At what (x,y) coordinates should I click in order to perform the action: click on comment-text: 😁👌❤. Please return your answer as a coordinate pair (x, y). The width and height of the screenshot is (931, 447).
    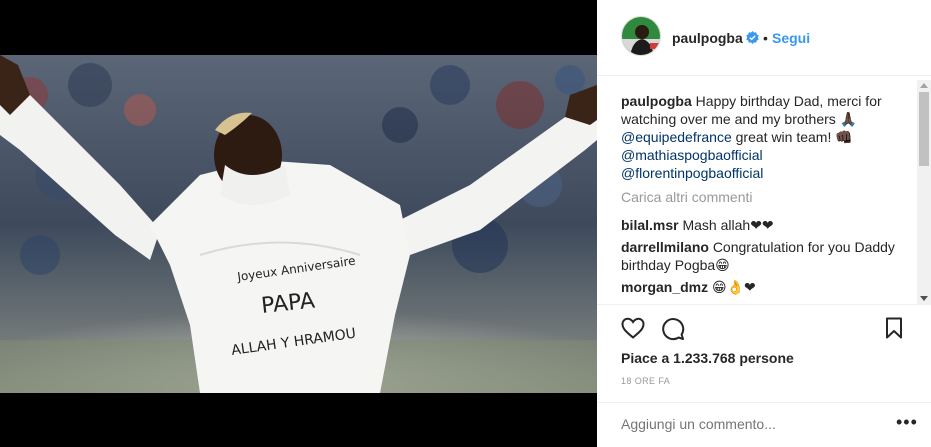
    Looking at the image, I should click on (734, 287).